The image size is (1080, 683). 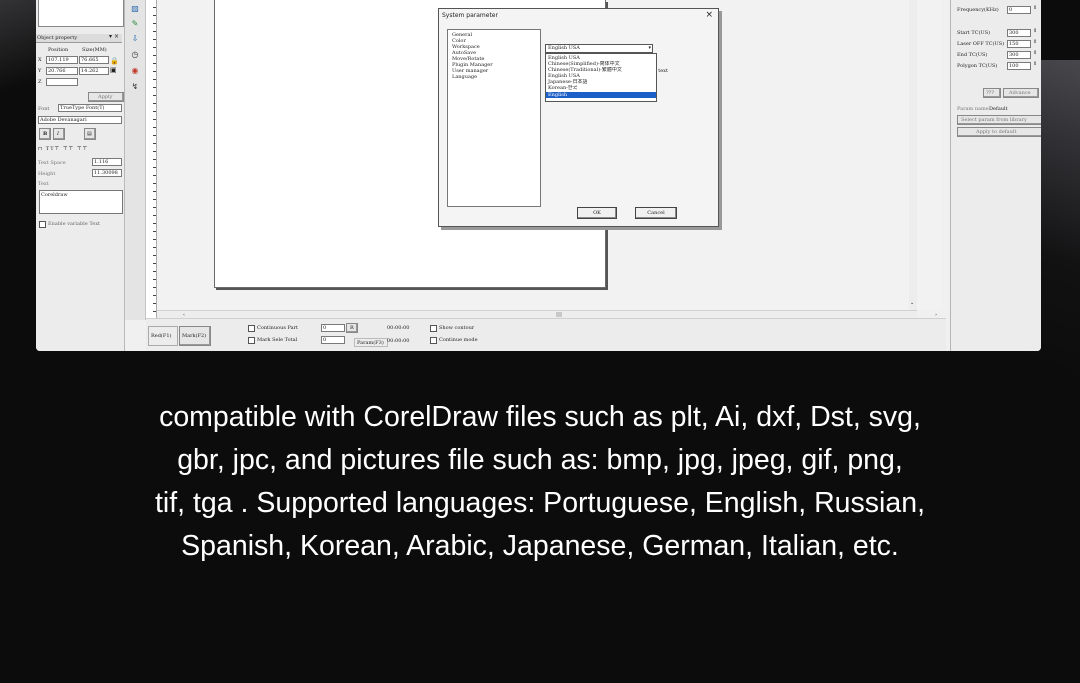 What do you see at coordinates (20, 60) in the screenshot?
I see `background-light-streak-left` at bounding box center [20, 60].